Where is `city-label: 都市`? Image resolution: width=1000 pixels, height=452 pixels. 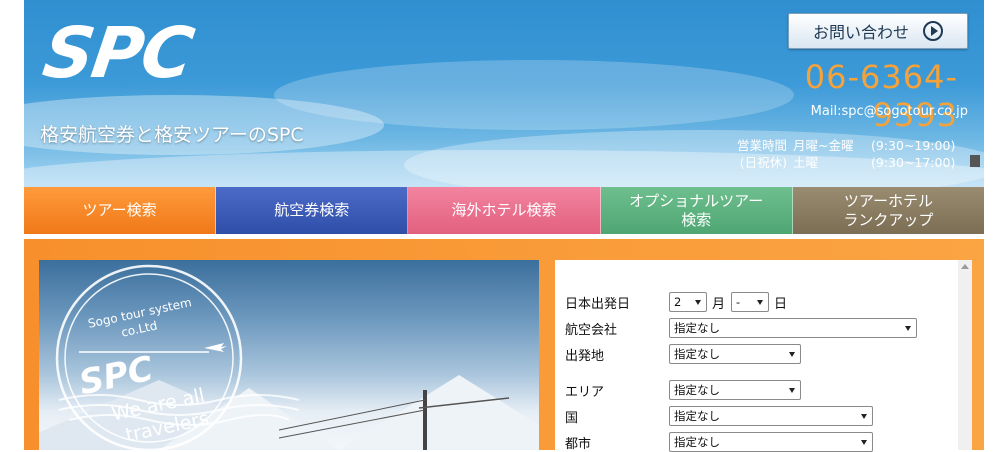 city-label: 都市 is located at coordinates (578, 444).